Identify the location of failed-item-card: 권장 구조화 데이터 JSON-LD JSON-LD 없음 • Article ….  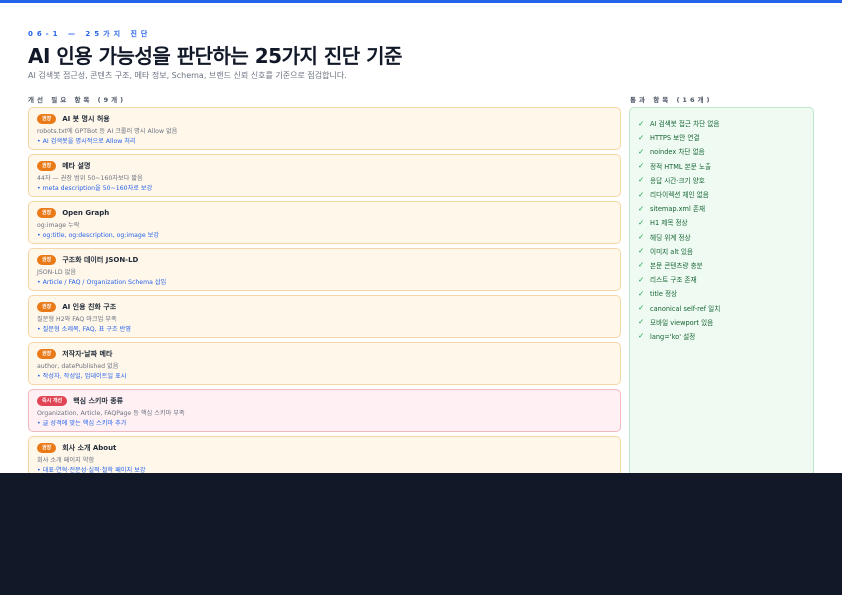
(324, 269).